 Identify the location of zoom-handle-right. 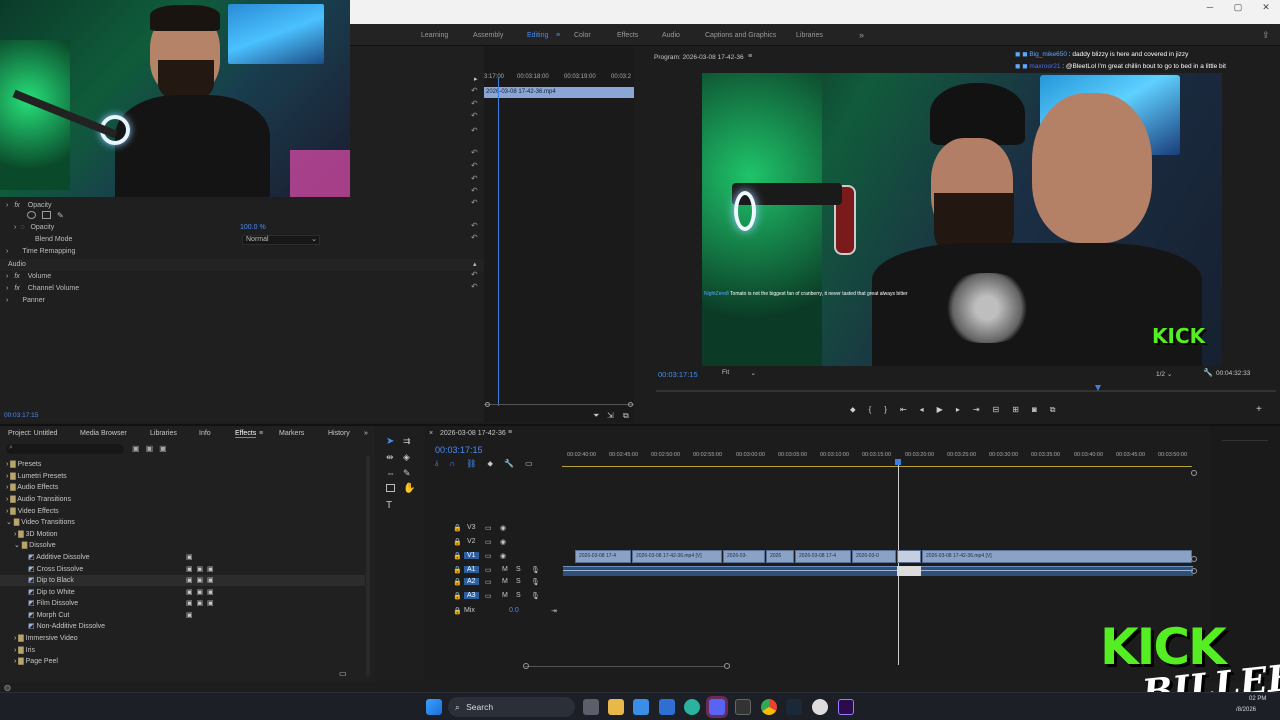
(630, 404).